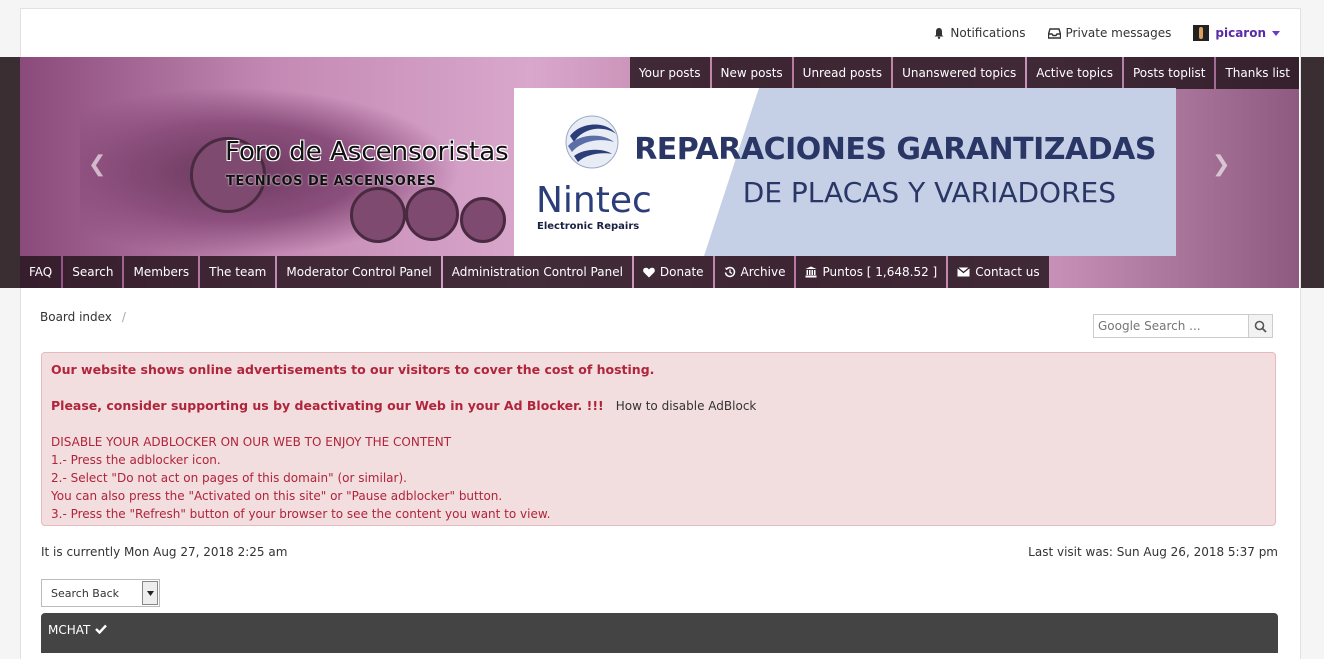  What do you see at coordinates (964, 272) in the screenshot?
I see `envelope-icon` at bounding box center [964, 272].